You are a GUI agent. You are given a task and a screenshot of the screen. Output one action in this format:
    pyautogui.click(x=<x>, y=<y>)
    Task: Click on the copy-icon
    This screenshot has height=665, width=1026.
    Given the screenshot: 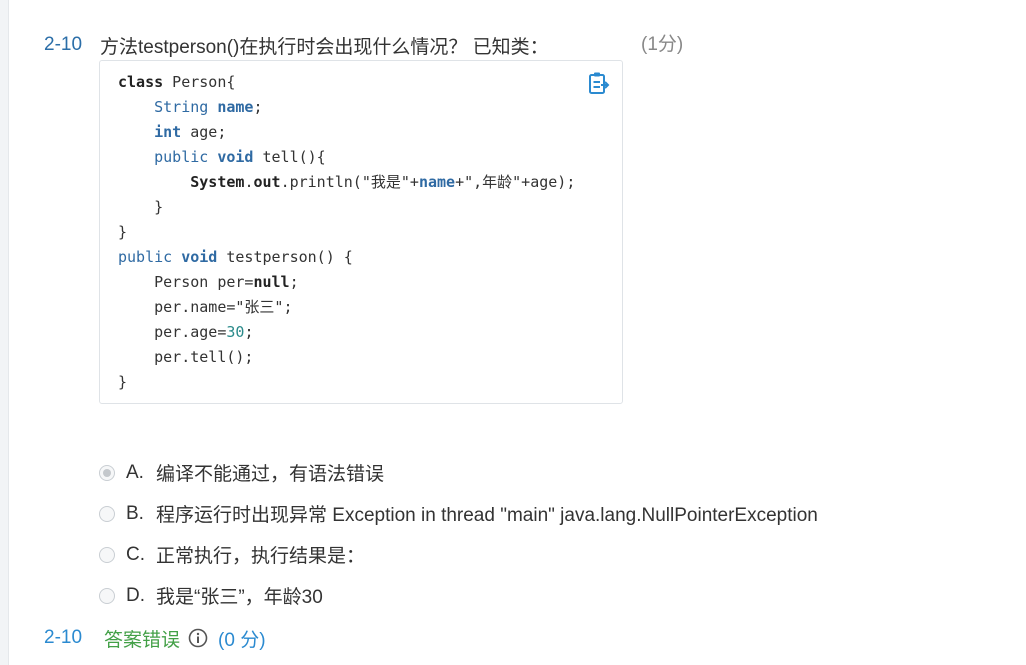 What is the action you would take?
    pyautogui.click(x=599, y=83)
    